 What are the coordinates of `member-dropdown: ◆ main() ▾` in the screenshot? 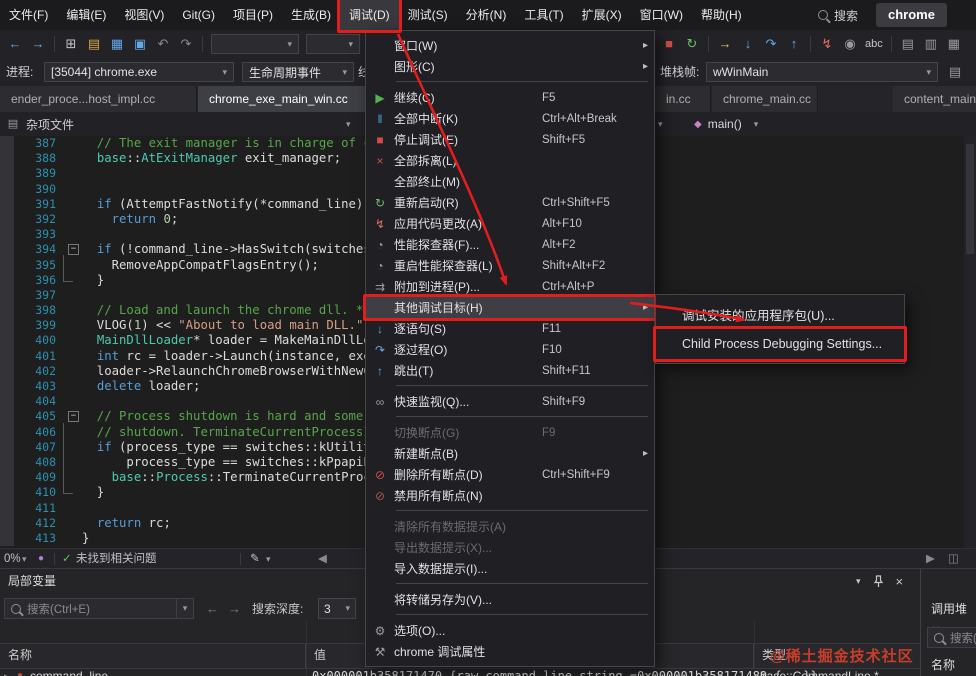 It's located at (726, 124).